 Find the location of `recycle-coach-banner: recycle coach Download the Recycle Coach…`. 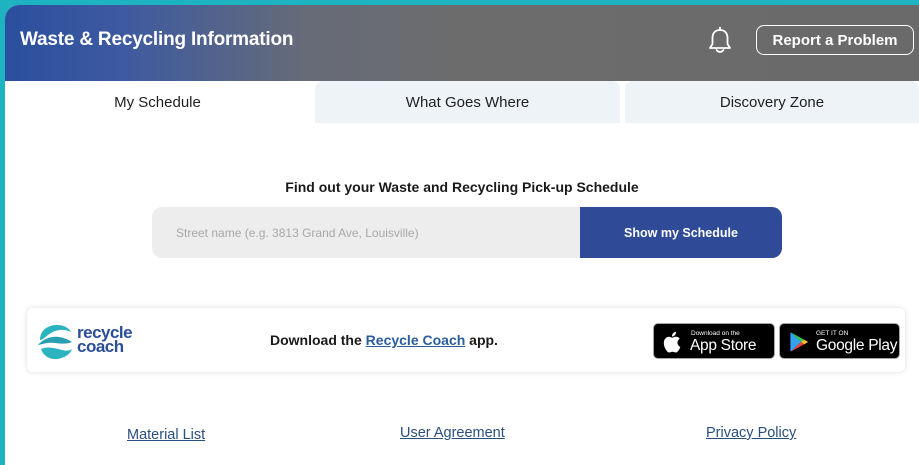

recycle-coach-banner: recycle coach Download the Recycle Coach… is located at coordinates (466, 340).